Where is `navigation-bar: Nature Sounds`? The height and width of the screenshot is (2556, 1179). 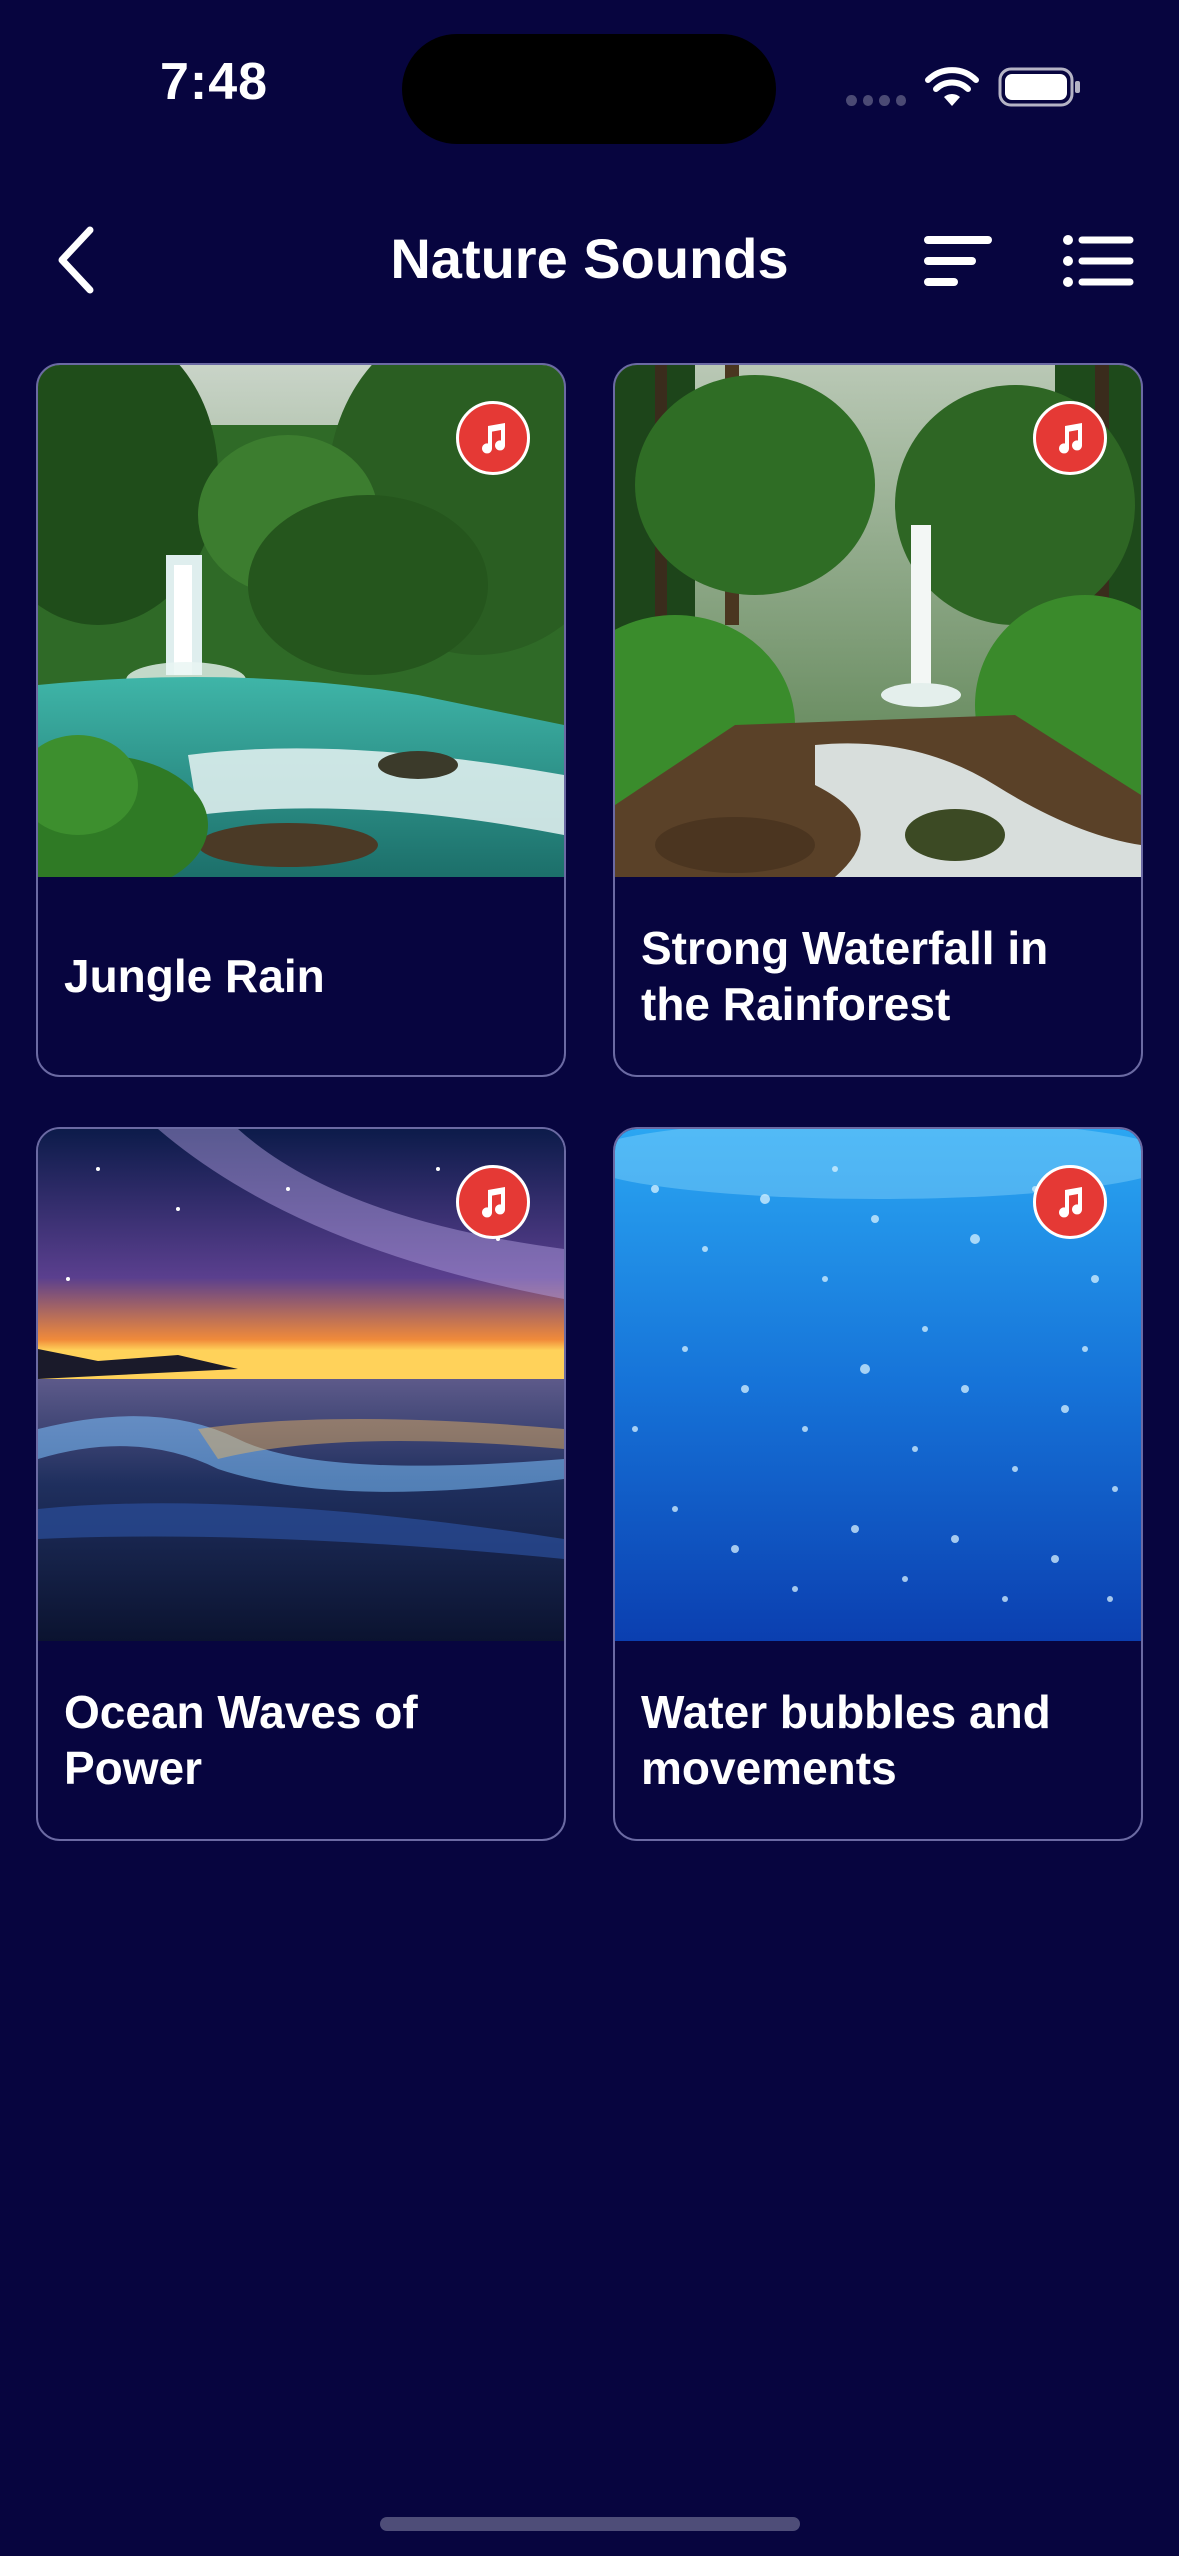
navigation-bar: Nature Sounds is located at coordinates (589, 255).